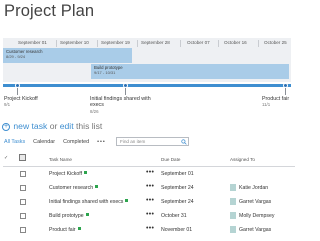 This screenshot has width=320, height=241. Describe the element at coordinates (67, 126) in the screenshot. I see `edit-list-link: edit` at that location.